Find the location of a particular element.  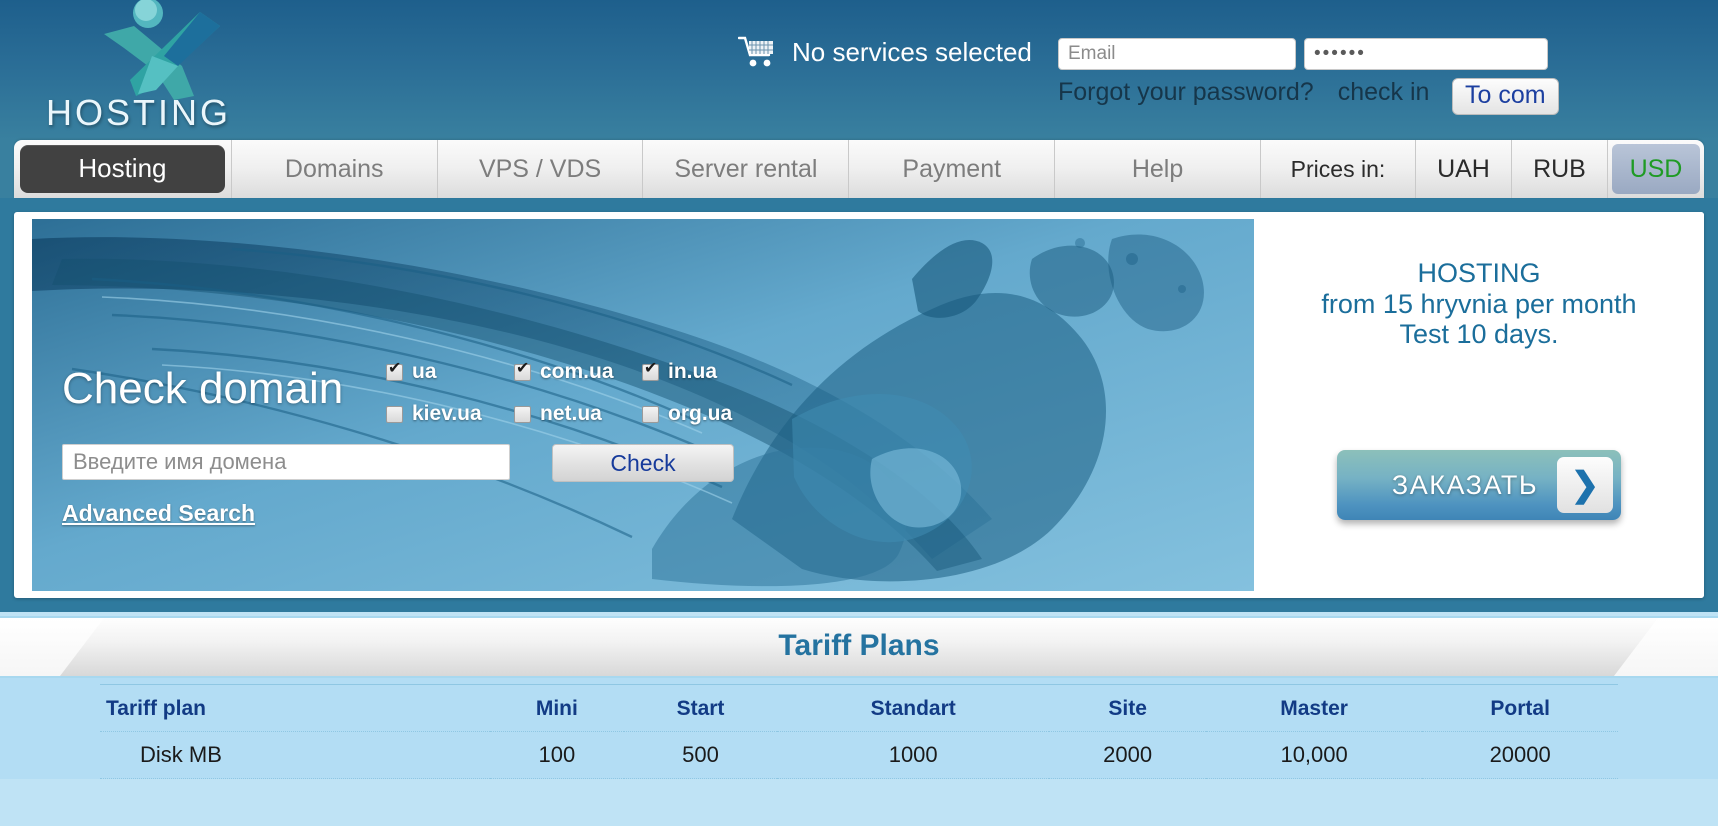

zone-net-ua: net.ua is located at coordinates (578, 414).